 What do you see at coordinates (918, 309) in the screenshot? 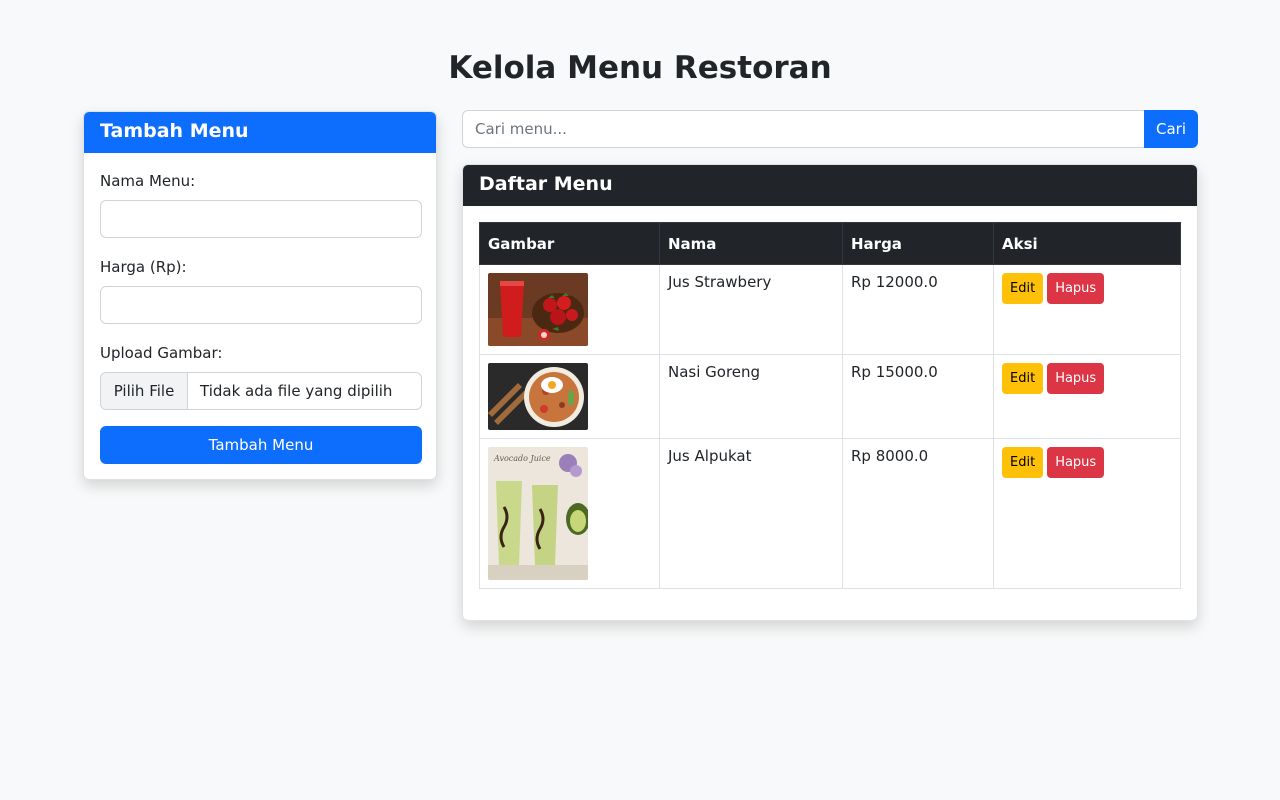
I see `price-cell: Rp 12000.0` at bounding box center [918, 309].